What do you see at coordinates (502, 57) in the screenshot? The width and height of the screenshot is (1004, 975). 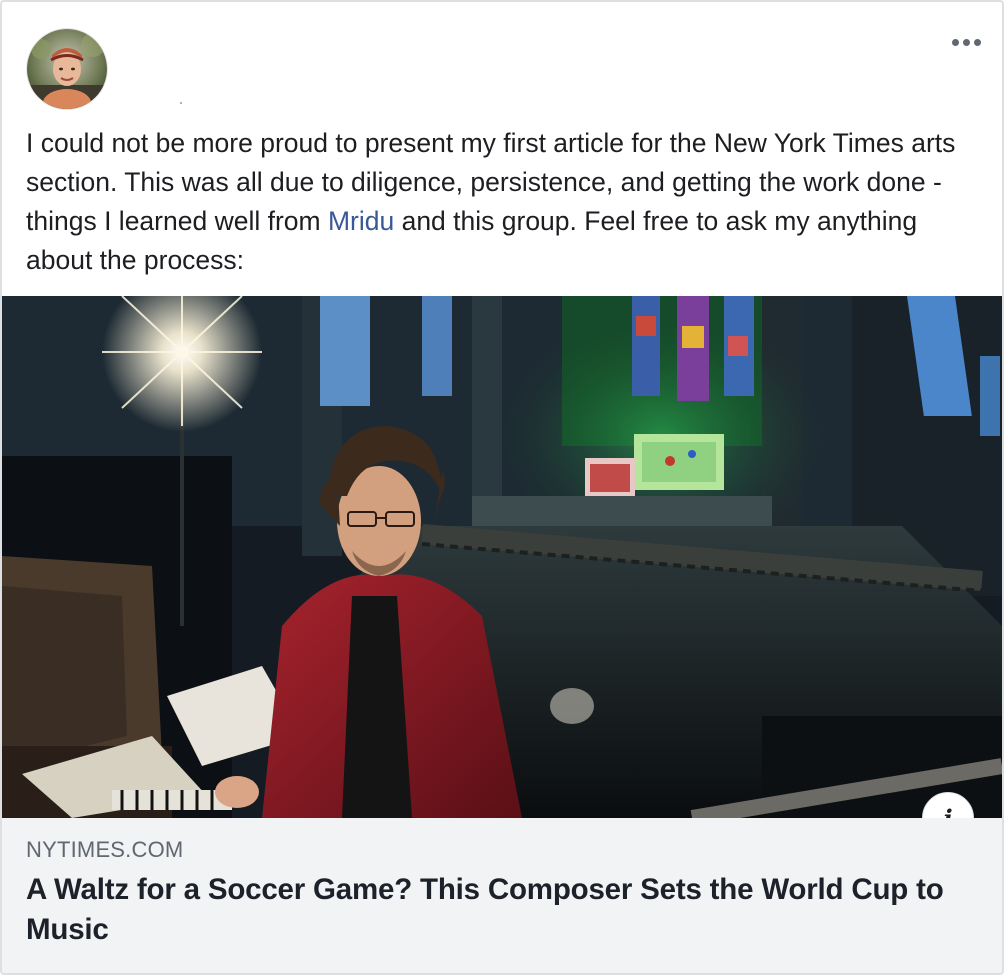 I see `post-header` at bounding box center [502, 57].